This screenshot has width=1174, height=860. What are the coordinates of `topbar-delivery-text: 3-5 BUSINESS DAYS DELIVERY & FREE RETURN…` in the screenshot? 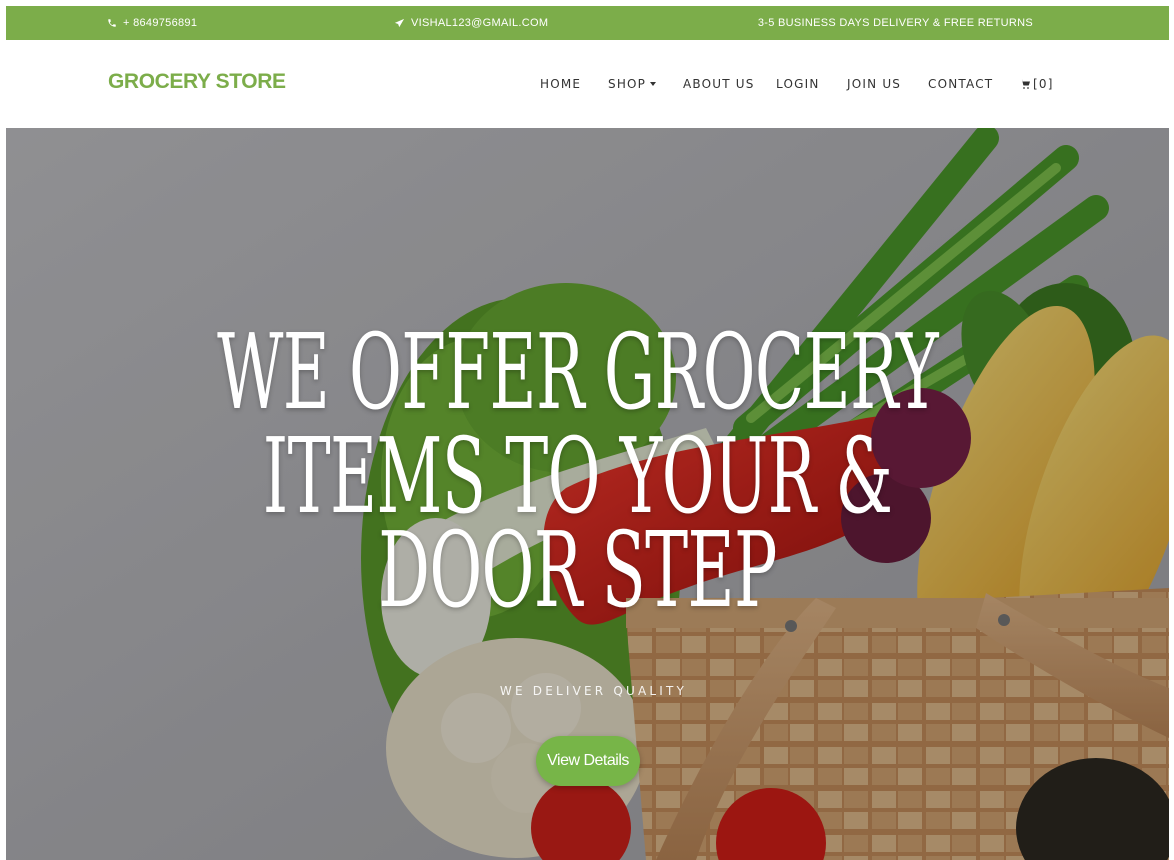 It's located at (895, 23).